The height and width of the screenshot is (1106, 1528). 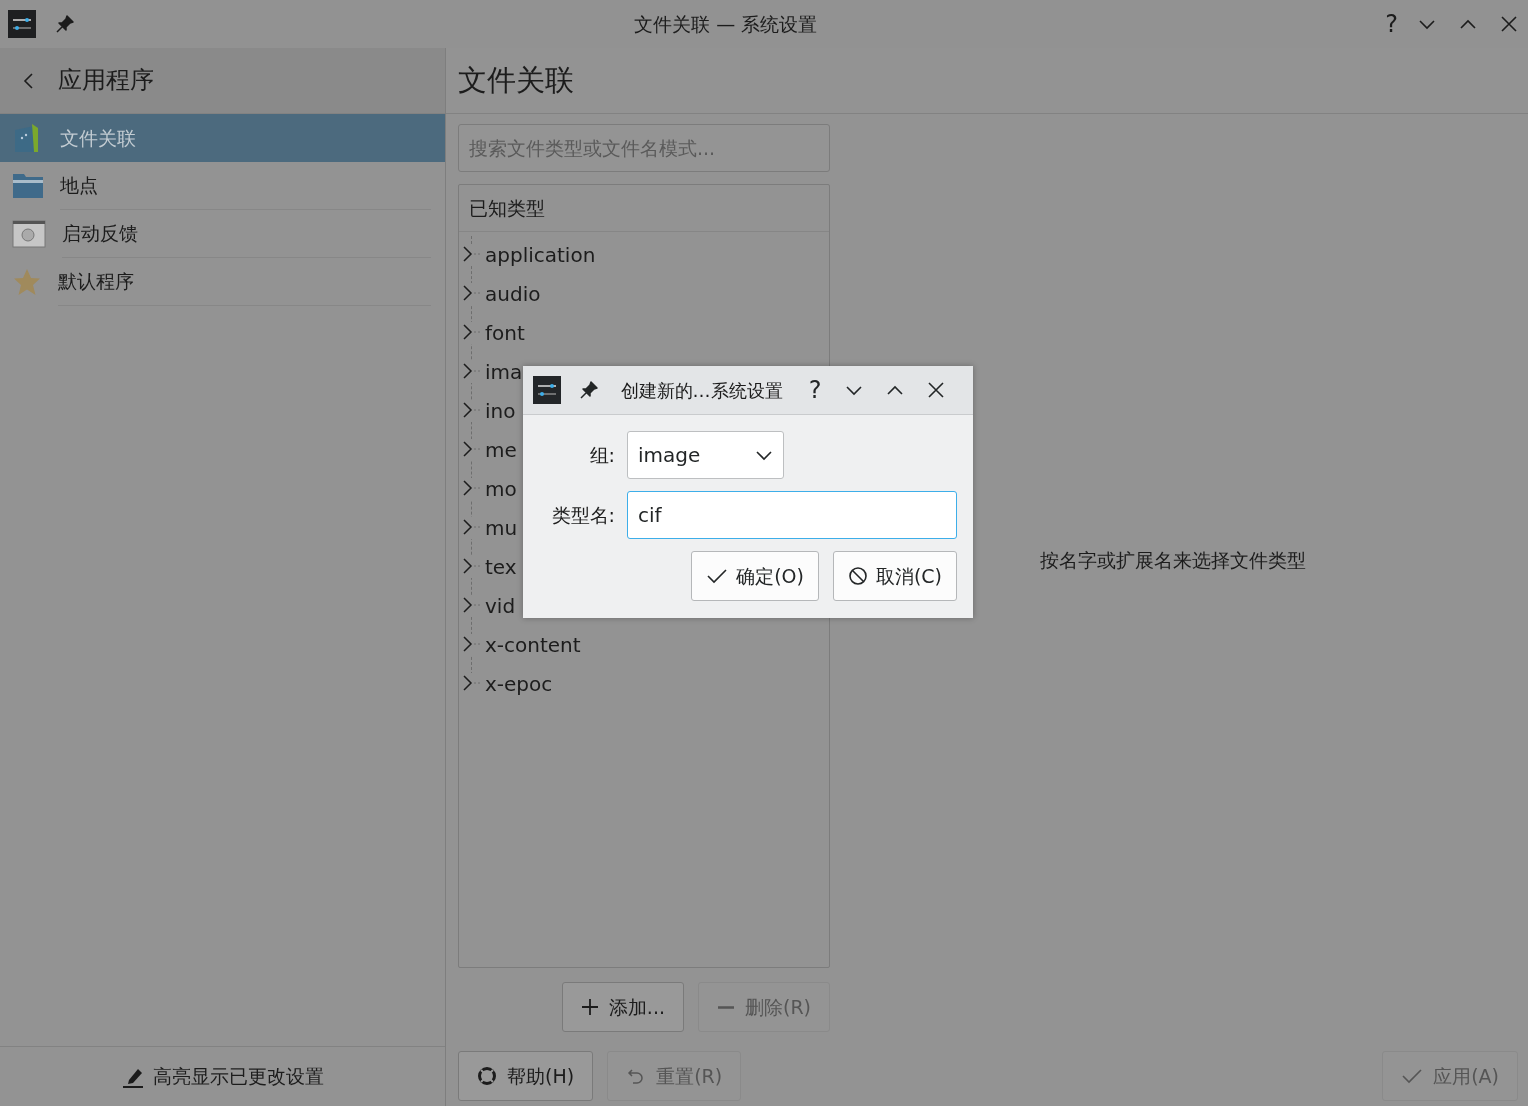 What do you see at coordinates (487, 1076) in the screenshot?
I see `lifebuoy-icon` at bounding box center [487, 1076].